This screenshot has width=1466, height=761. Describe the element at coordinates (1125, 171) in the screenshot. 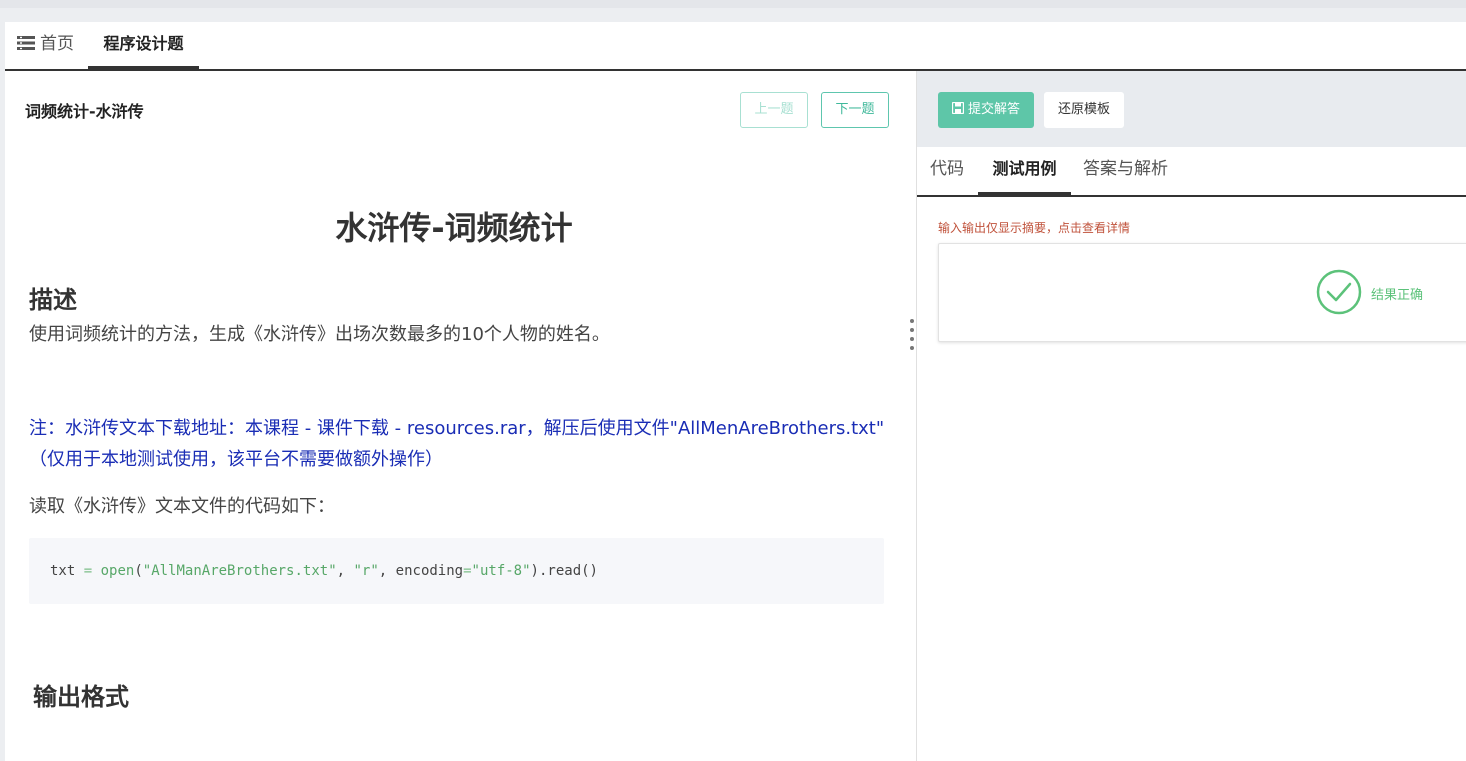

I see `tab-answer-analysis: 答案与解析` at that location.